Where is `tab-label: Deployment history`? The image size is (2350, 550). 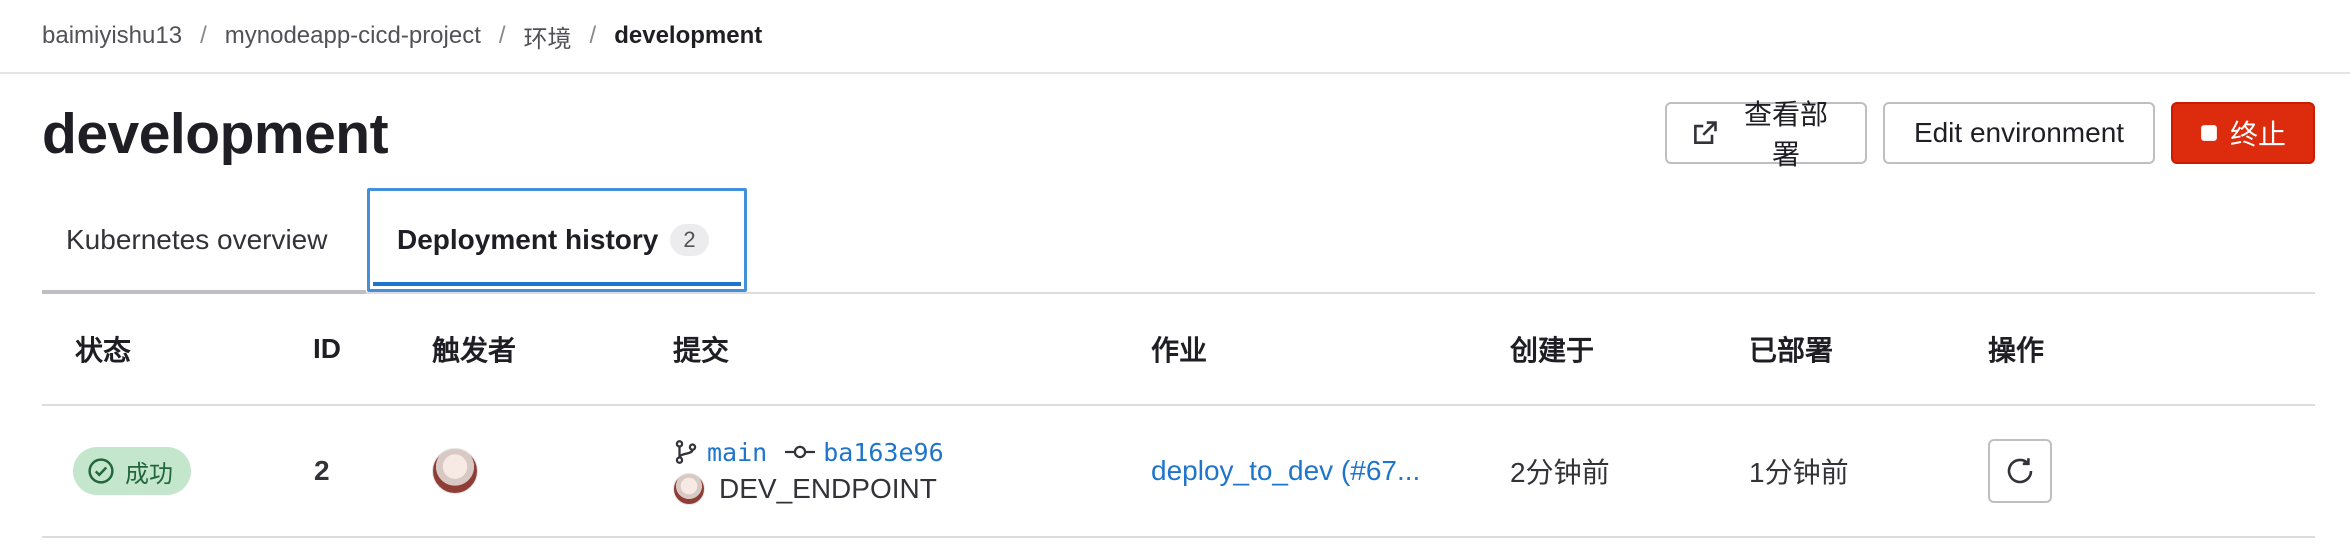
tab-label: Deployment history is located at coordinates (528, 239).